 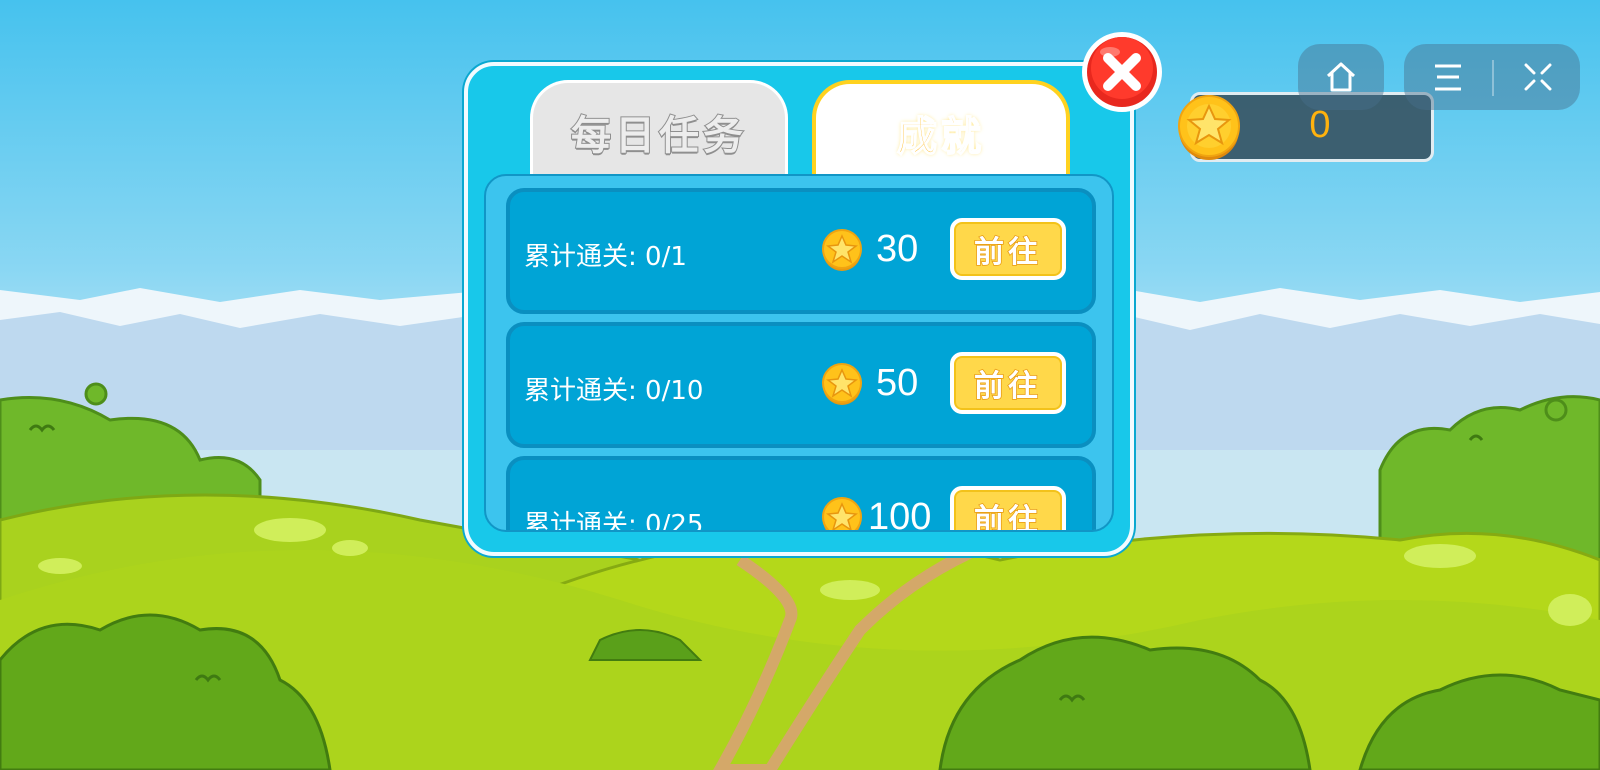 I want to click on achievement-label: 累计通关: 0/25, so click(x=614, y=521).